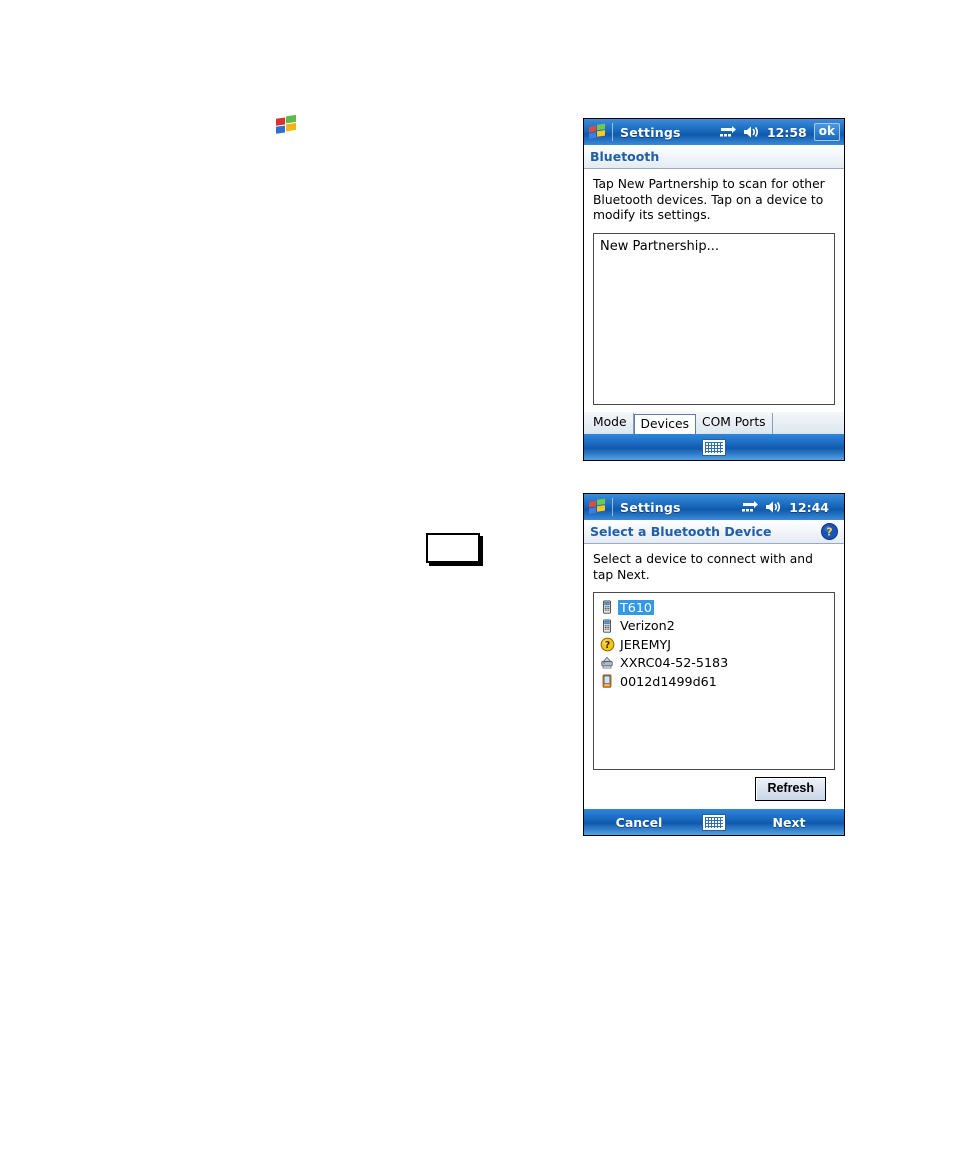 The image size is (954, 1159). What do you see at coordinates (787, 132) in the screenshot?
I see `clock-time: 12:58` at bounding box center [787, 132].